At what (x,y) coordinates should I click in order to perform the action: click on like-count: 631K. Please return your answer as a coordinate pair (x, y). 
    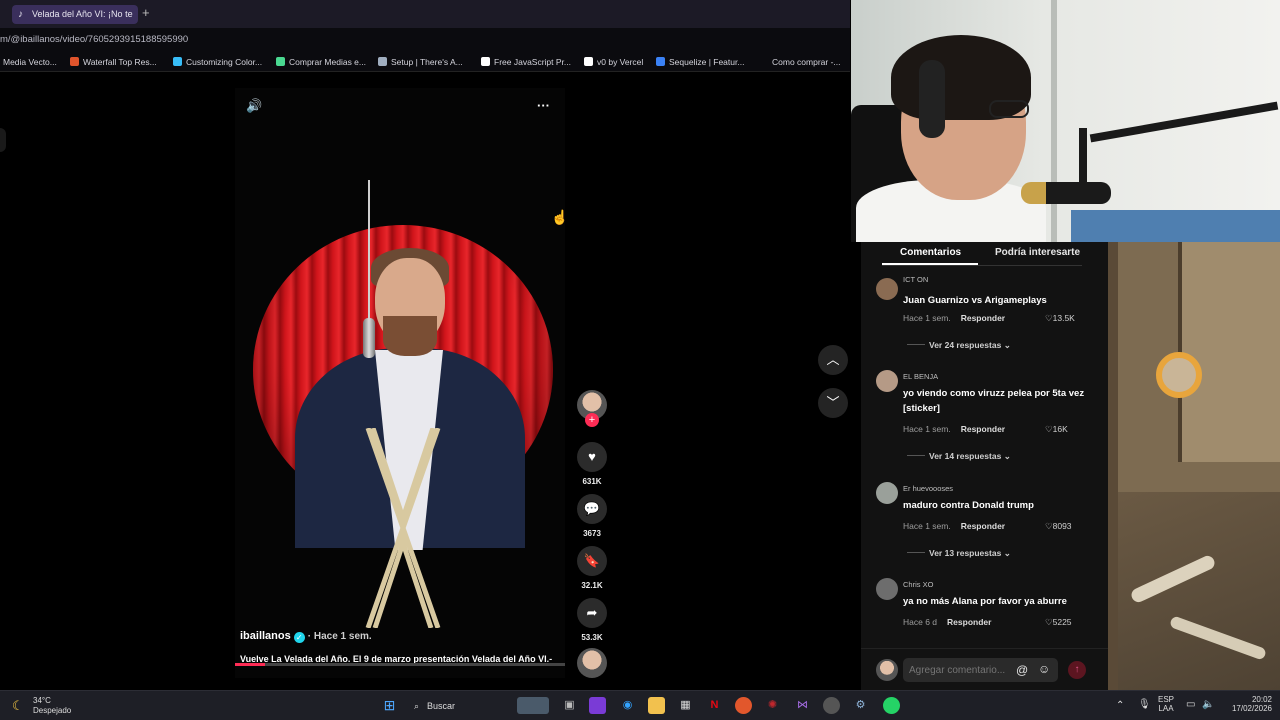
    Looking at the image, I should click on (592, 481).